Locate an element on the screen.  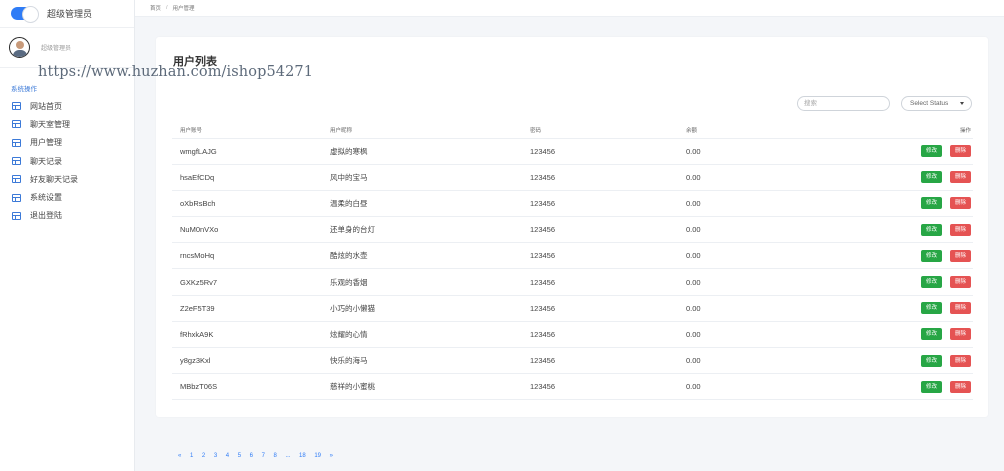
table-row: rncsMoHq 酷炫的水壶 123456 0.00 修改 删除 is located at coordinates (572, 256).